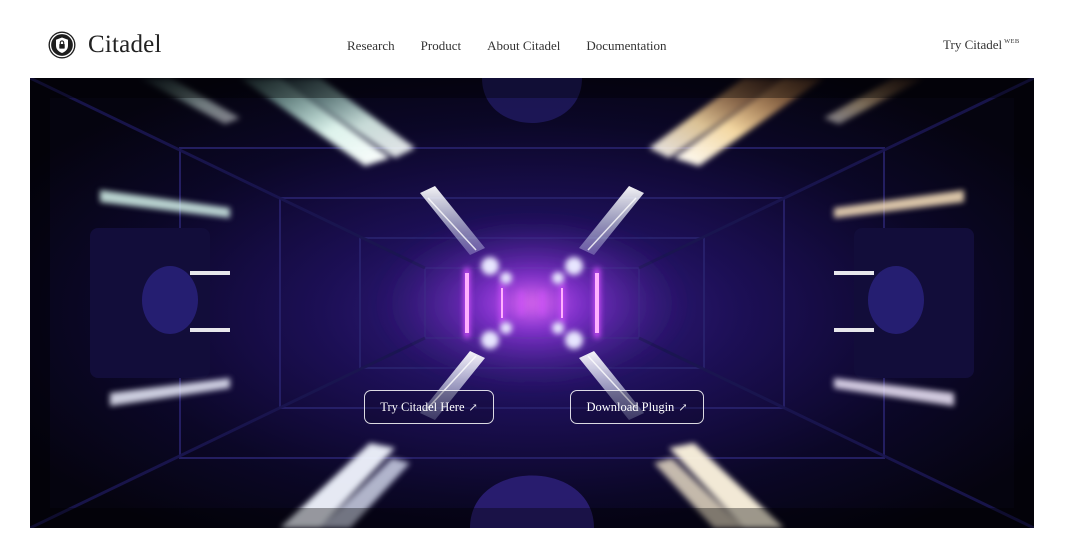 The width and height of the screenshot is (1080, 550). Describe the element at coordinates (422, 406) in the screenshot. I see `try-citadel-here-label: Try Citadel Here` at that location.